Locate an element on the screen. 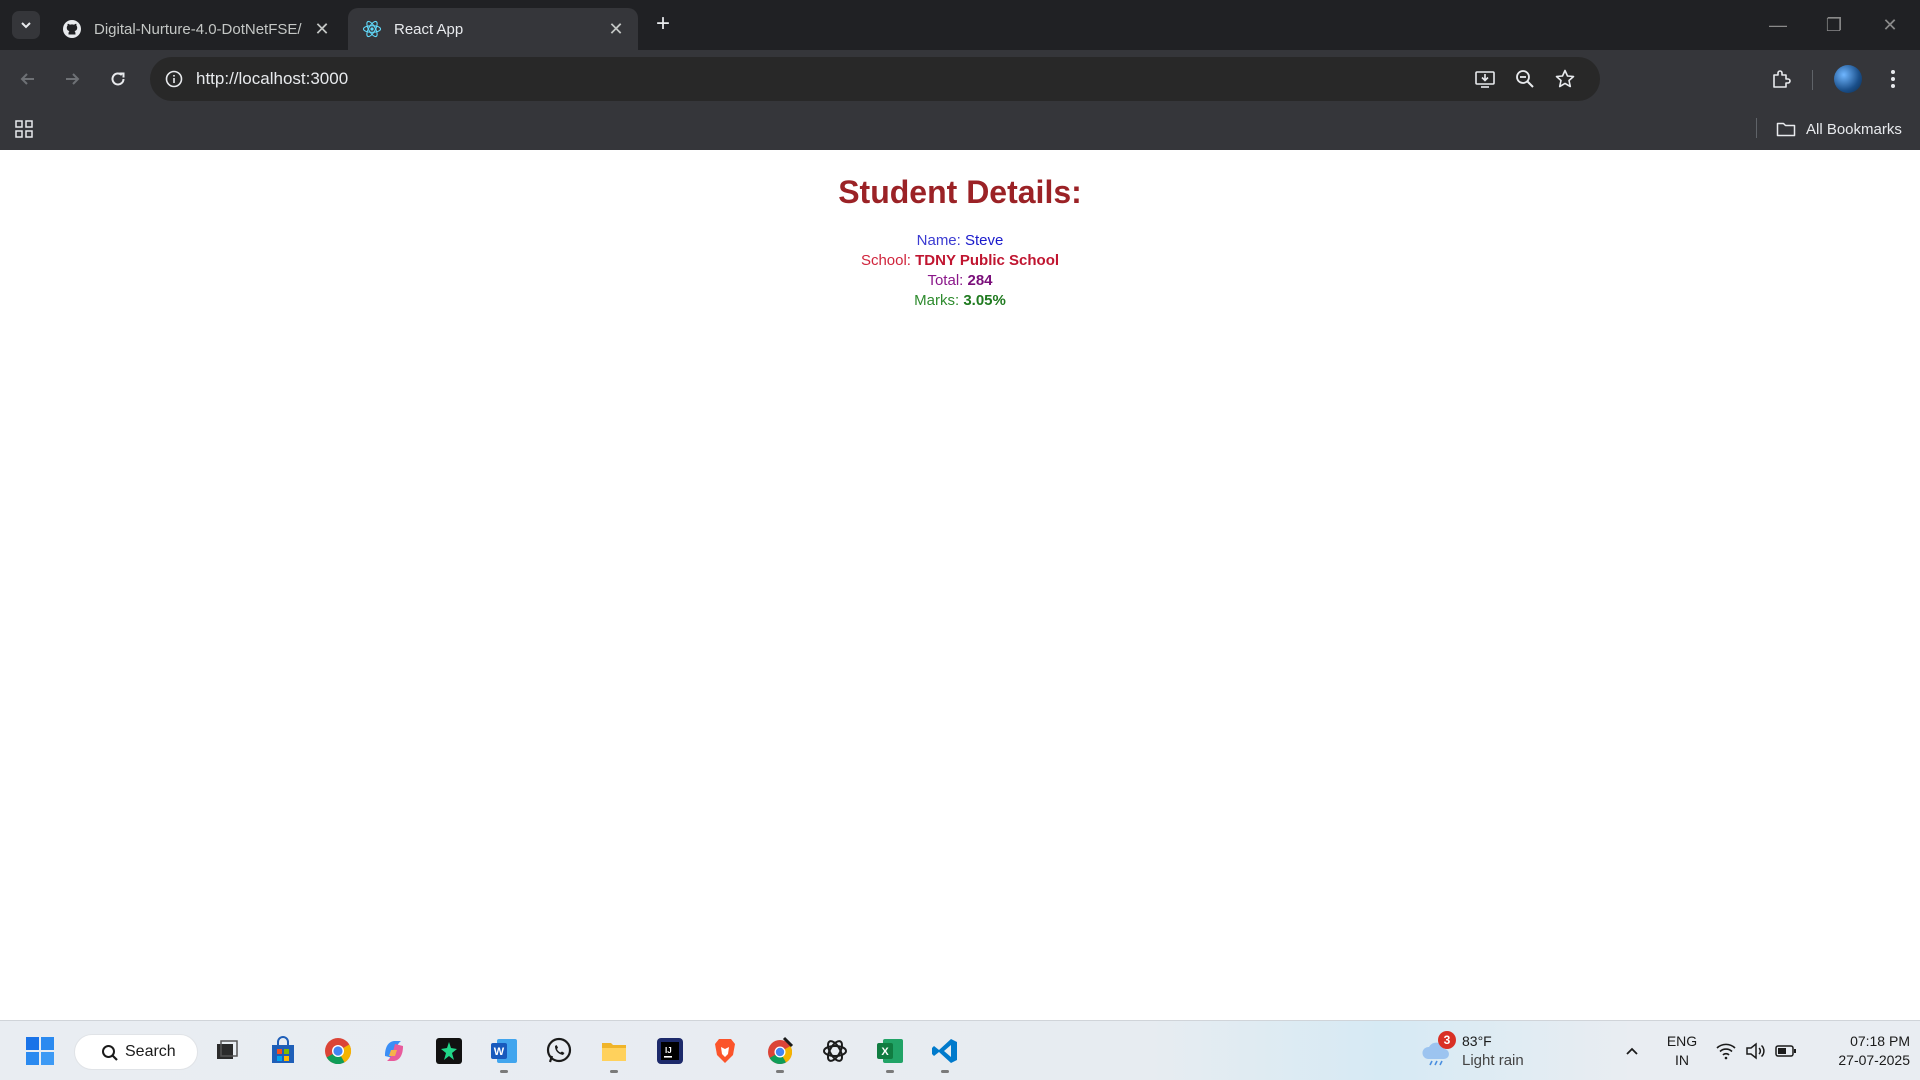 The image size is (1920, 1080). chevron-down-icon is located at coordinates (26, 25).